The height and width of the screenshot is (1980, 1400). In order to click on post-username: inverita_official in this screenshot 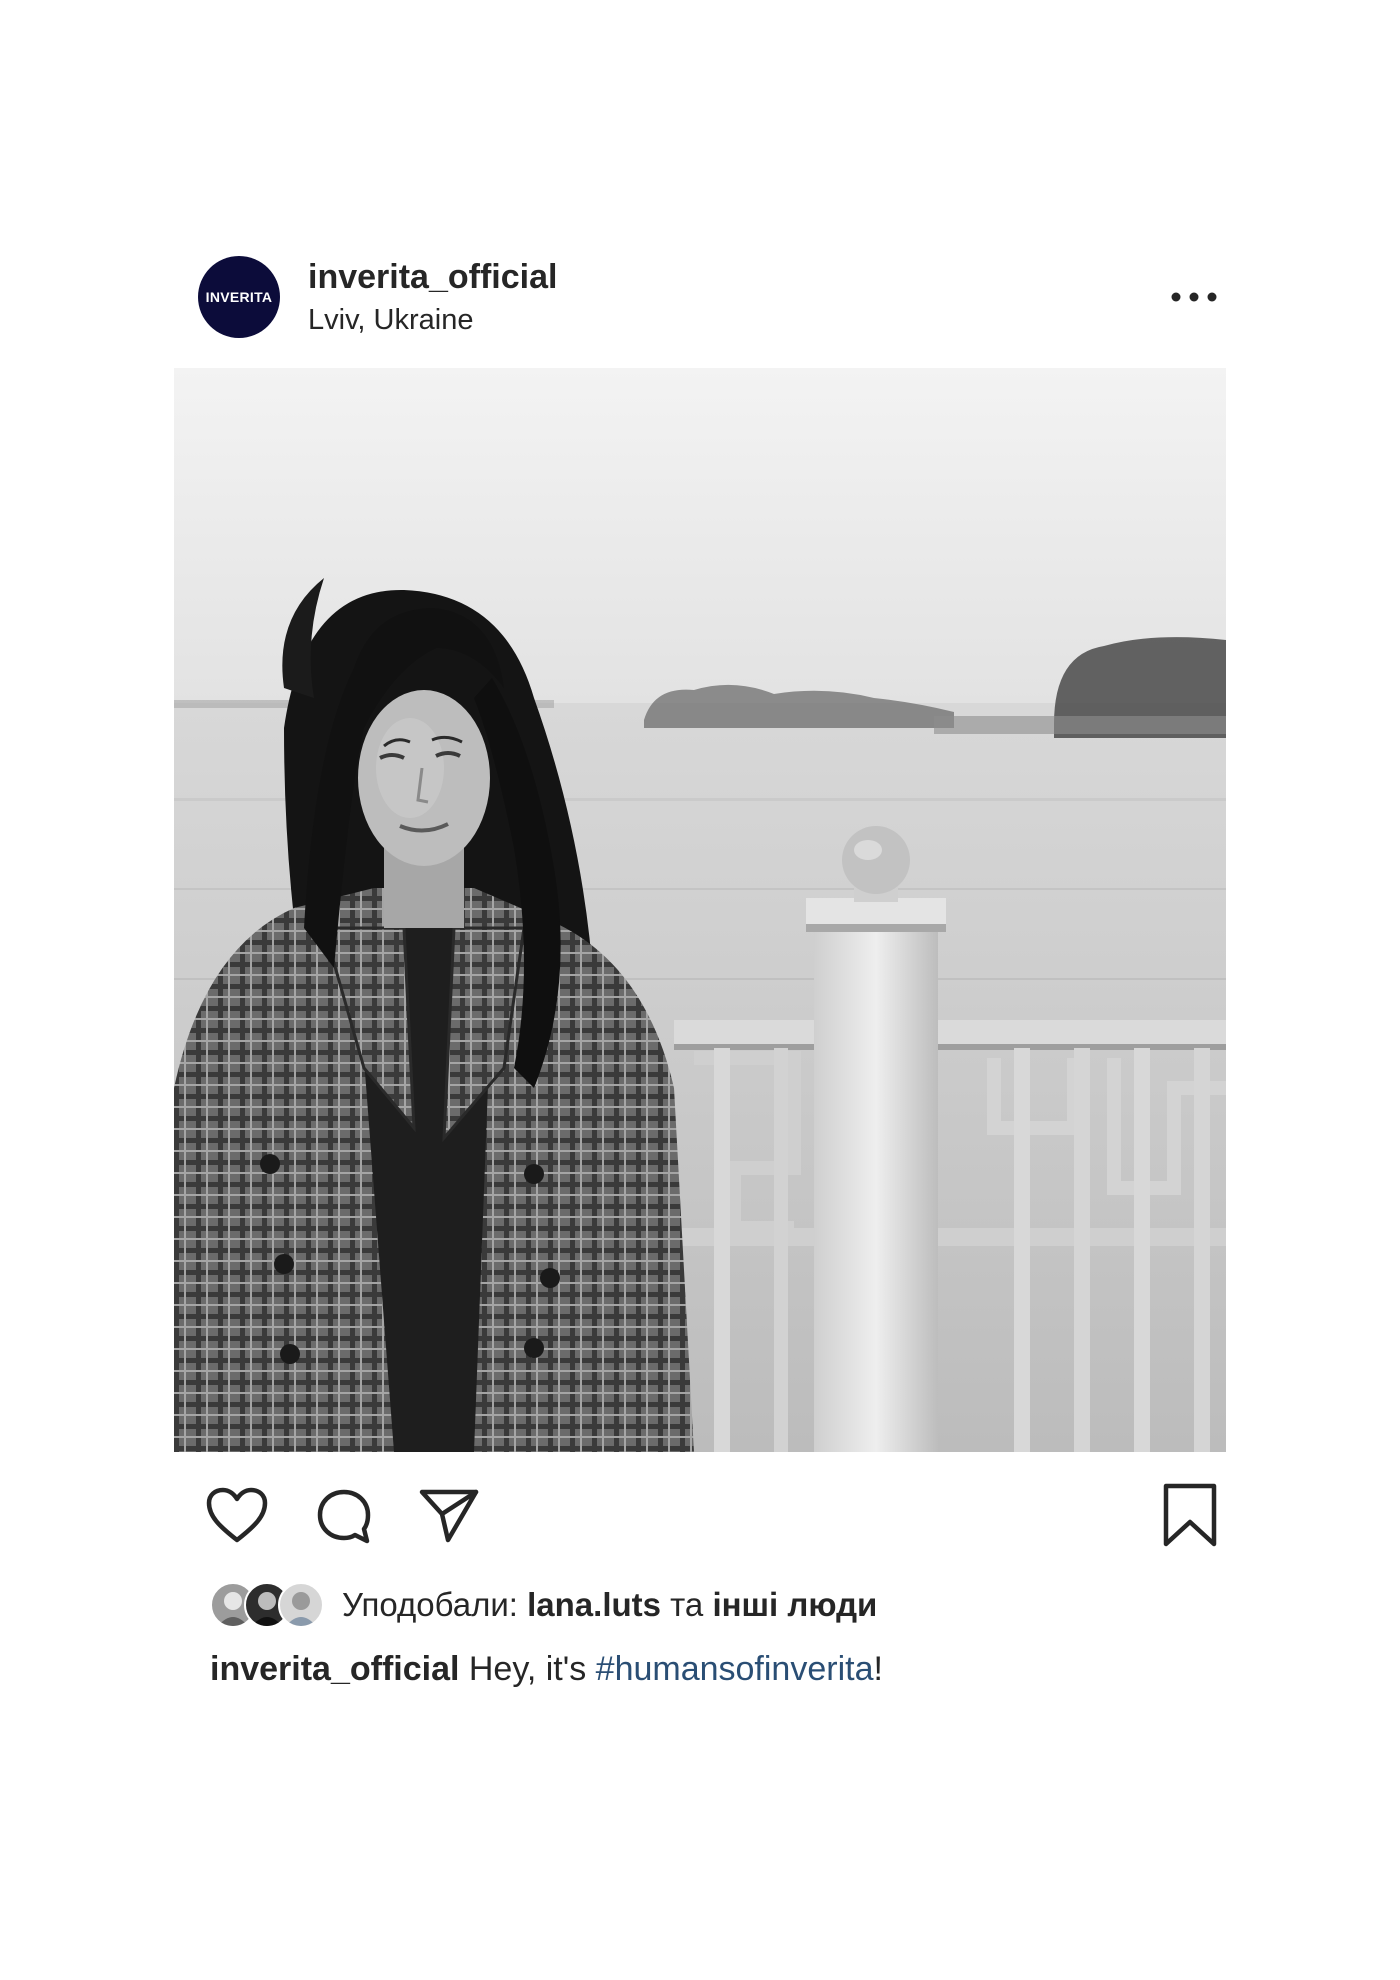, I will do `click(432, 277)`.